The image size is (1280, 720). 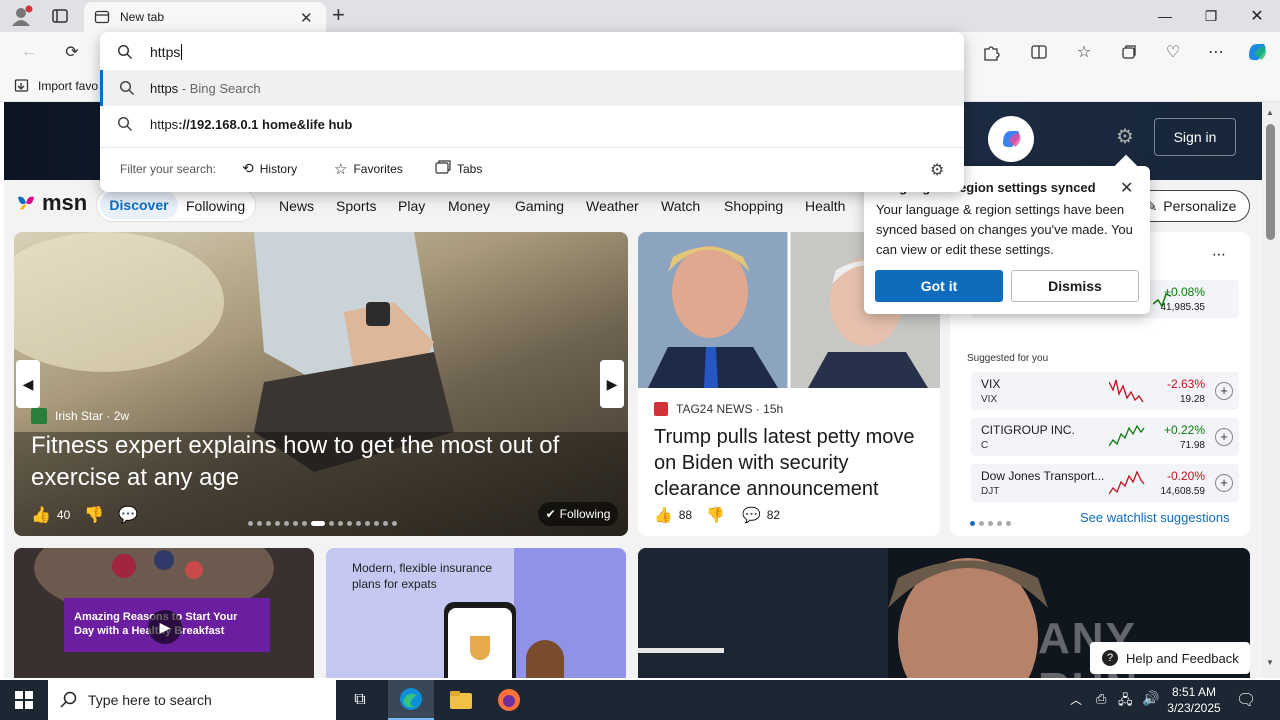 I want to click on top-stock-change: +0.08%, so click(x=1184, y=292).